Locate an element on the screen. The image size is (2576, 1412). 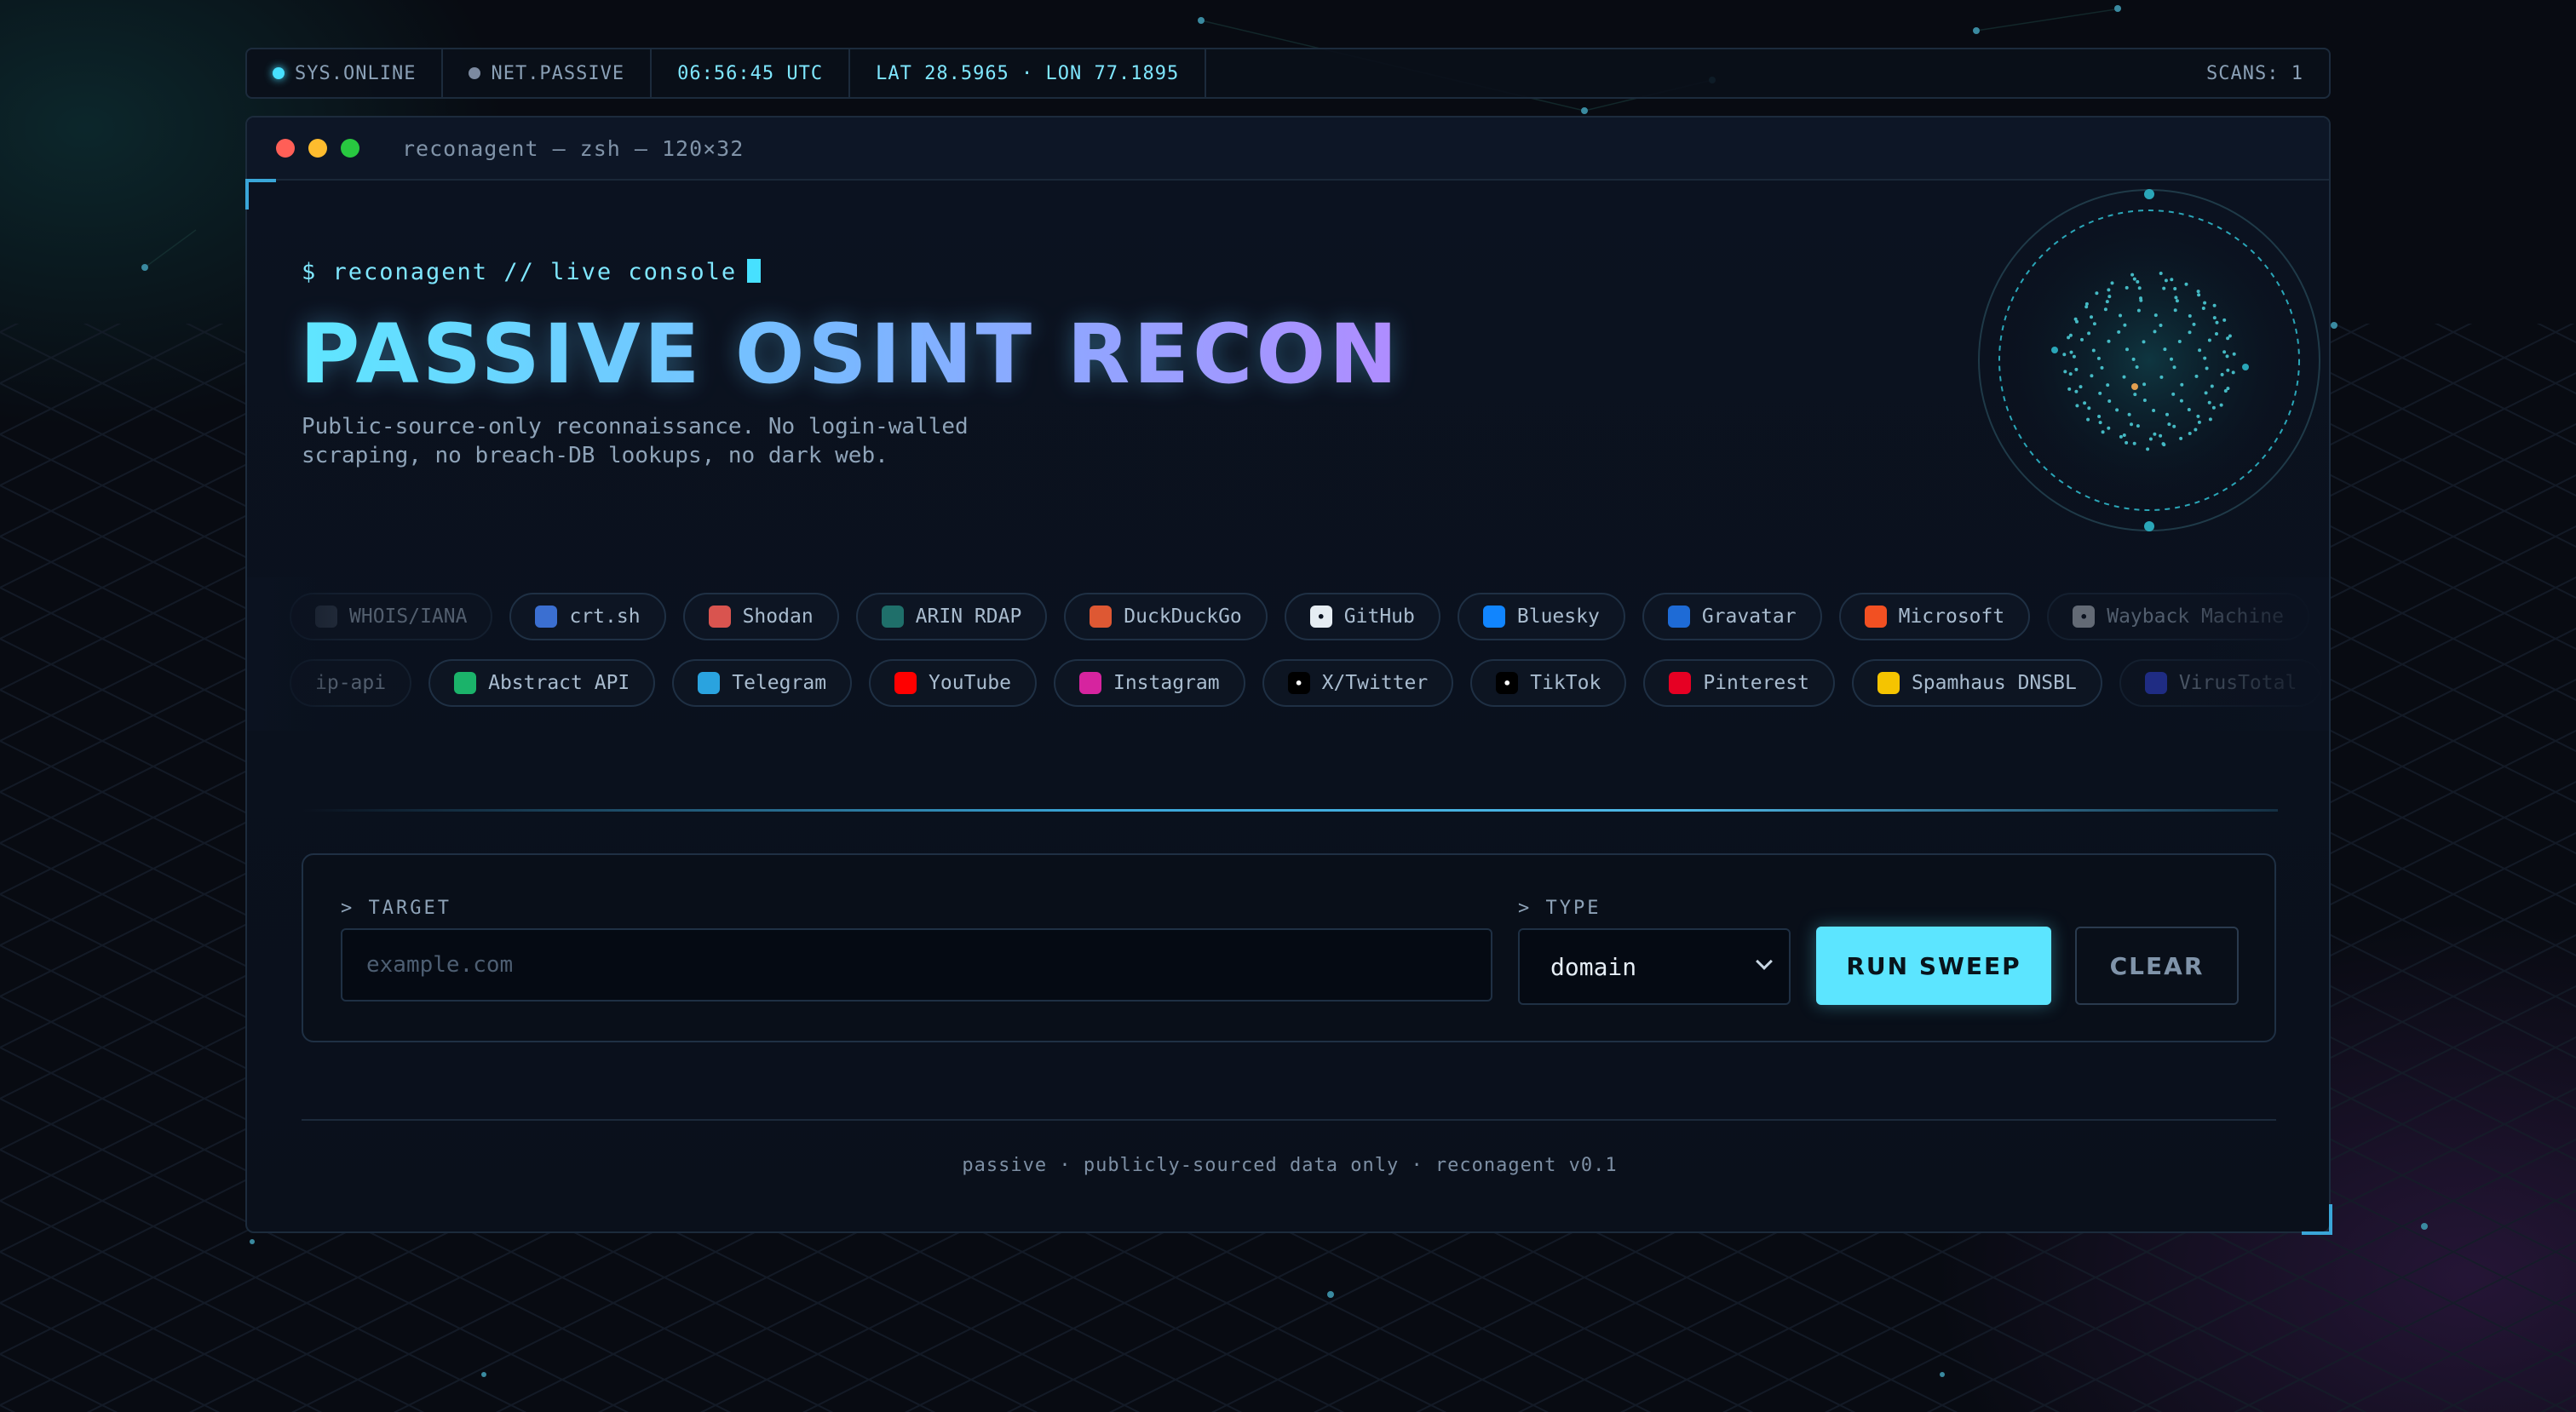
minimize-window-button is located at coordinates (318, 148).